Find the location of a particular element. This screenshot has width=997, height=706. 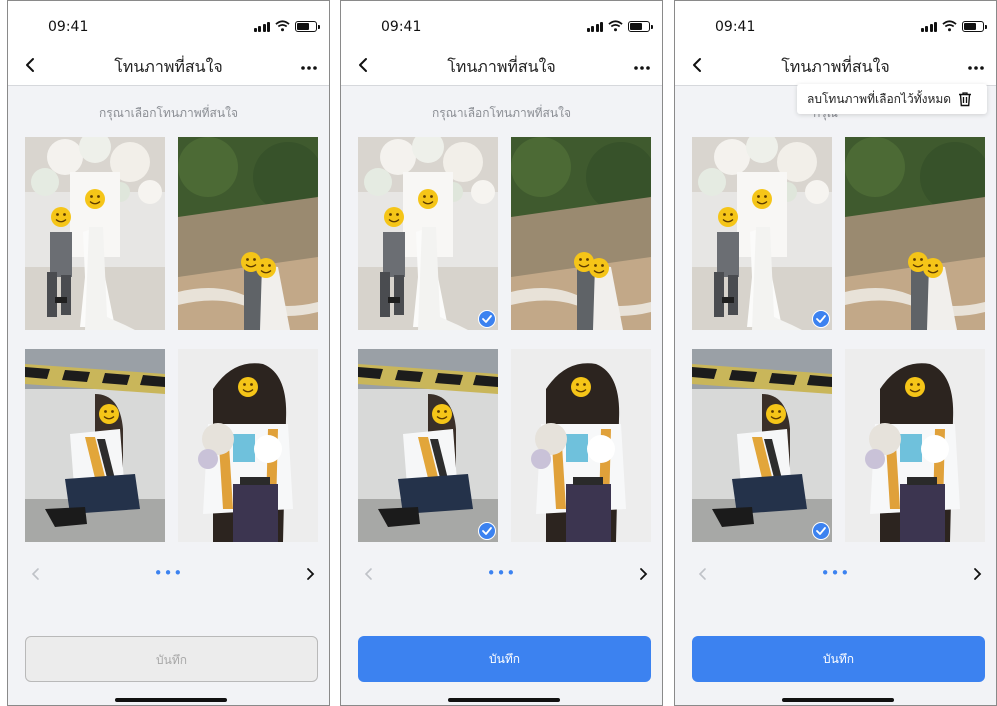

save-button-disabled: บันทึก is located at coordinates (171, 659).